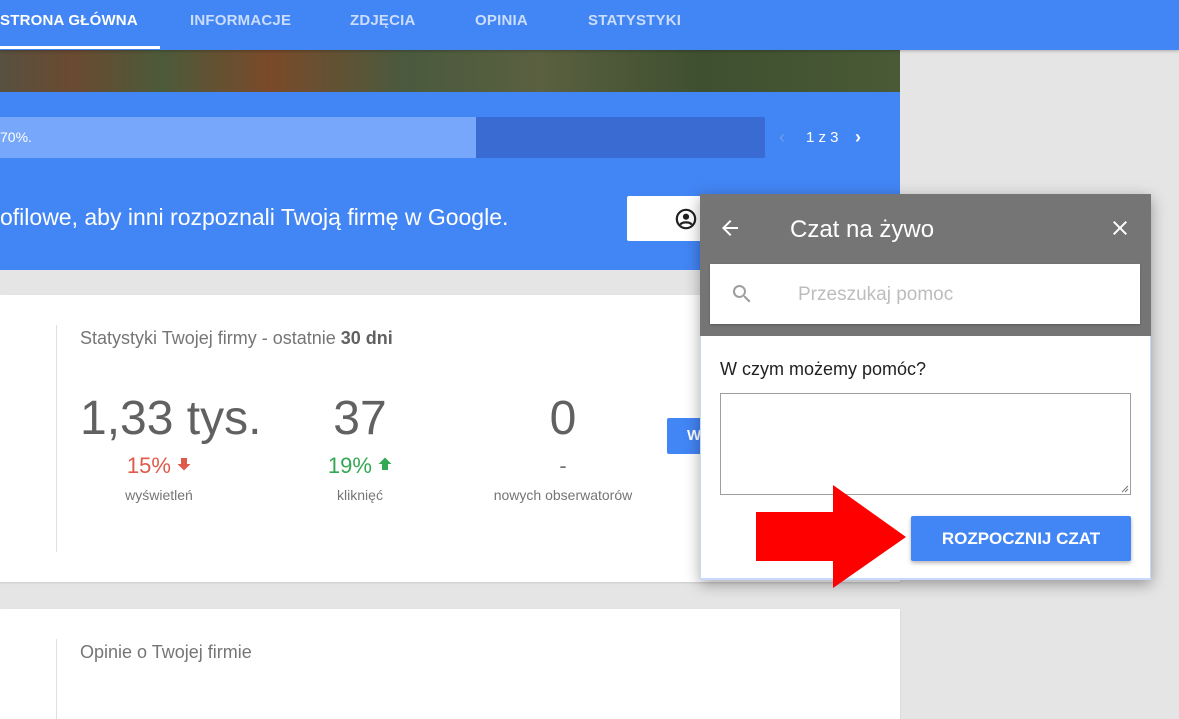 The image size is (1179, 719). I want to click on progress-text: 70%., so click(16, 137).